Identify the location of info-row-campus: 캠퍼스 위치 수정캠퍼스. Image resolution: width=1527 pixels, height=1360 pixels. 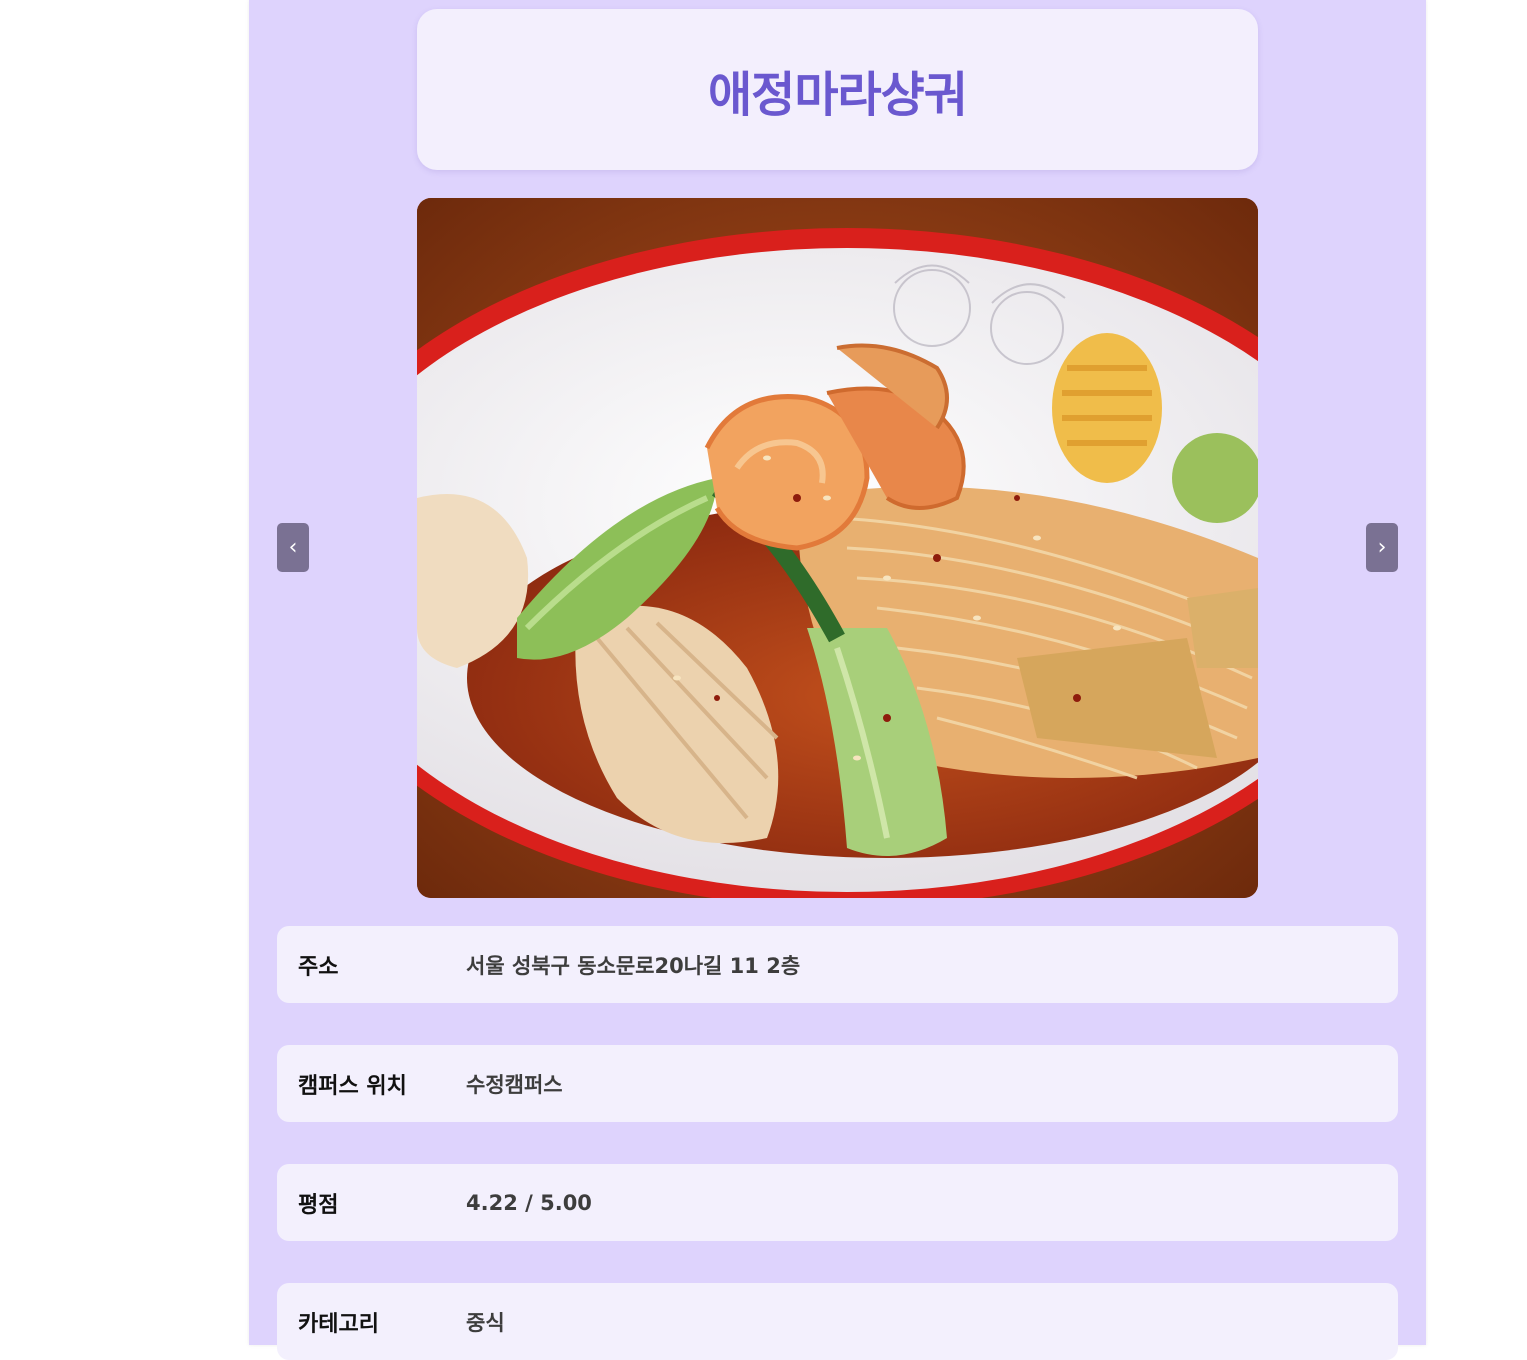
(837, 1083).